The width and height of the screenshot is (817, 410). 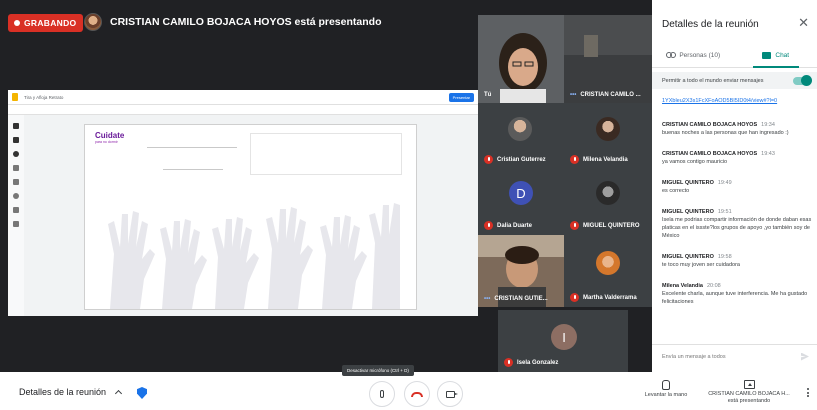 What do you see at coordinates (737, 102) in the screenshot?
I see `chat-link: 1YXbleu2X3s1FcXFoAOD5BI5ID0t4/view#?l=0` at bounding box center [737, 102].